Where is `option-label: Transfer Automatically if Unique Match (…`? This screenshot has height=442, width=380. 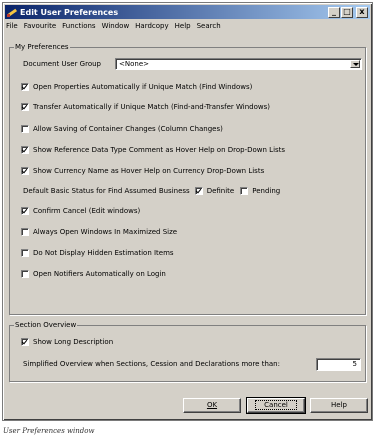
option-label: Transfer Automatically if Unique Match (… is located at coordinates (151, 107).